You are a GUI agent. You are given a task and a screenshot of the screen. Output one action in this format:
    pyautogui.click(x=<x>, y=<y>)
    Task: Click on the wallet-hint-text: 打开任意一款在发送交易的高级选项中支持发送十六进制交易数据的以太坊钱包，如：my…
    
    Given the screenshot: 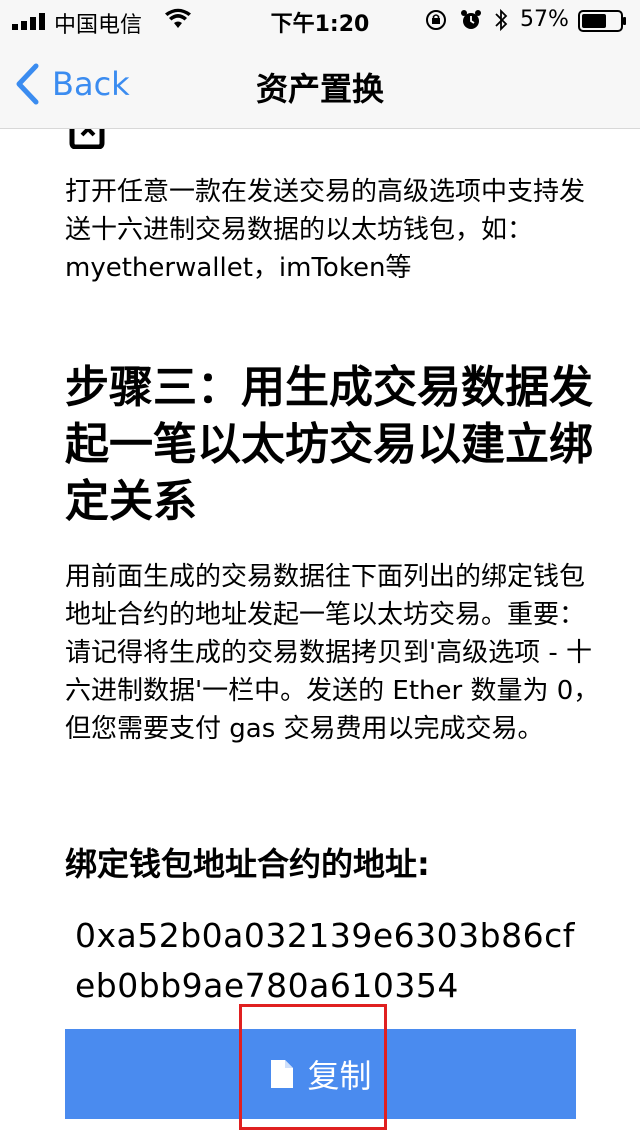 What is the action you would take?
    pyautogui.click(x=325, y=230)
    